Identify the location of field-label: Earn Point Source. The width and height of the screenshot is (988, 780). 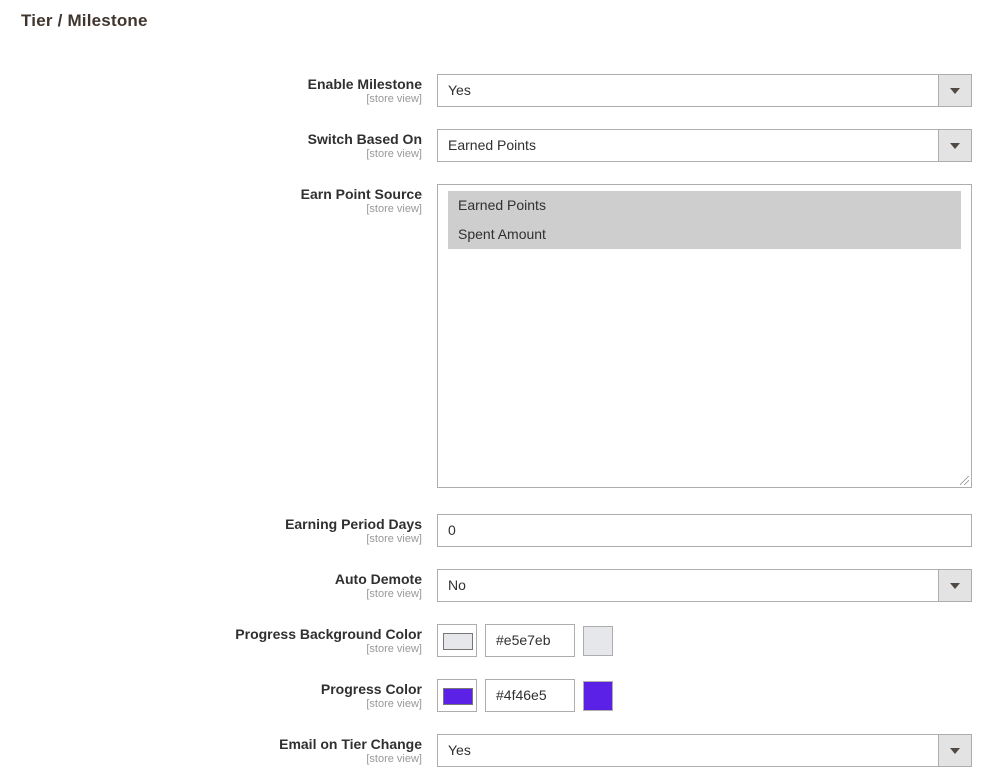
(361, 194).